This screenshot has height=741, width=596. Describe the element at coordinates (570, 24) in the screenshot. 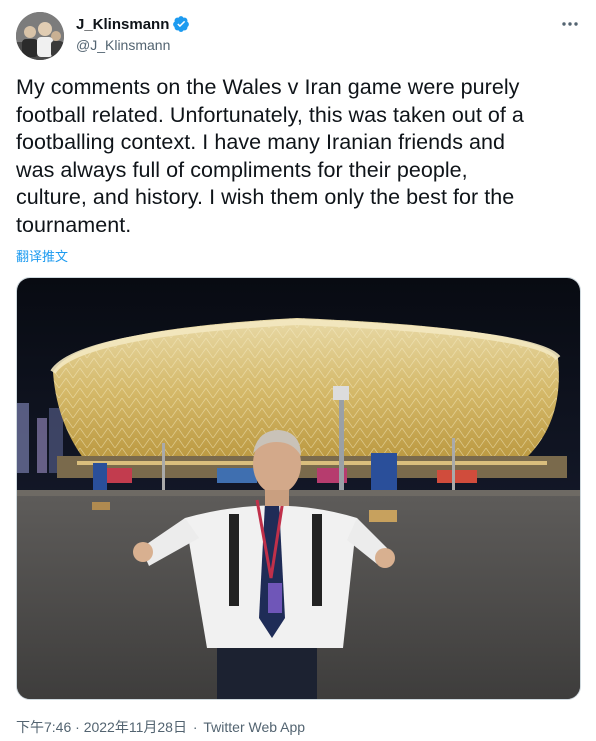

I see `more-options-icon` at that location.